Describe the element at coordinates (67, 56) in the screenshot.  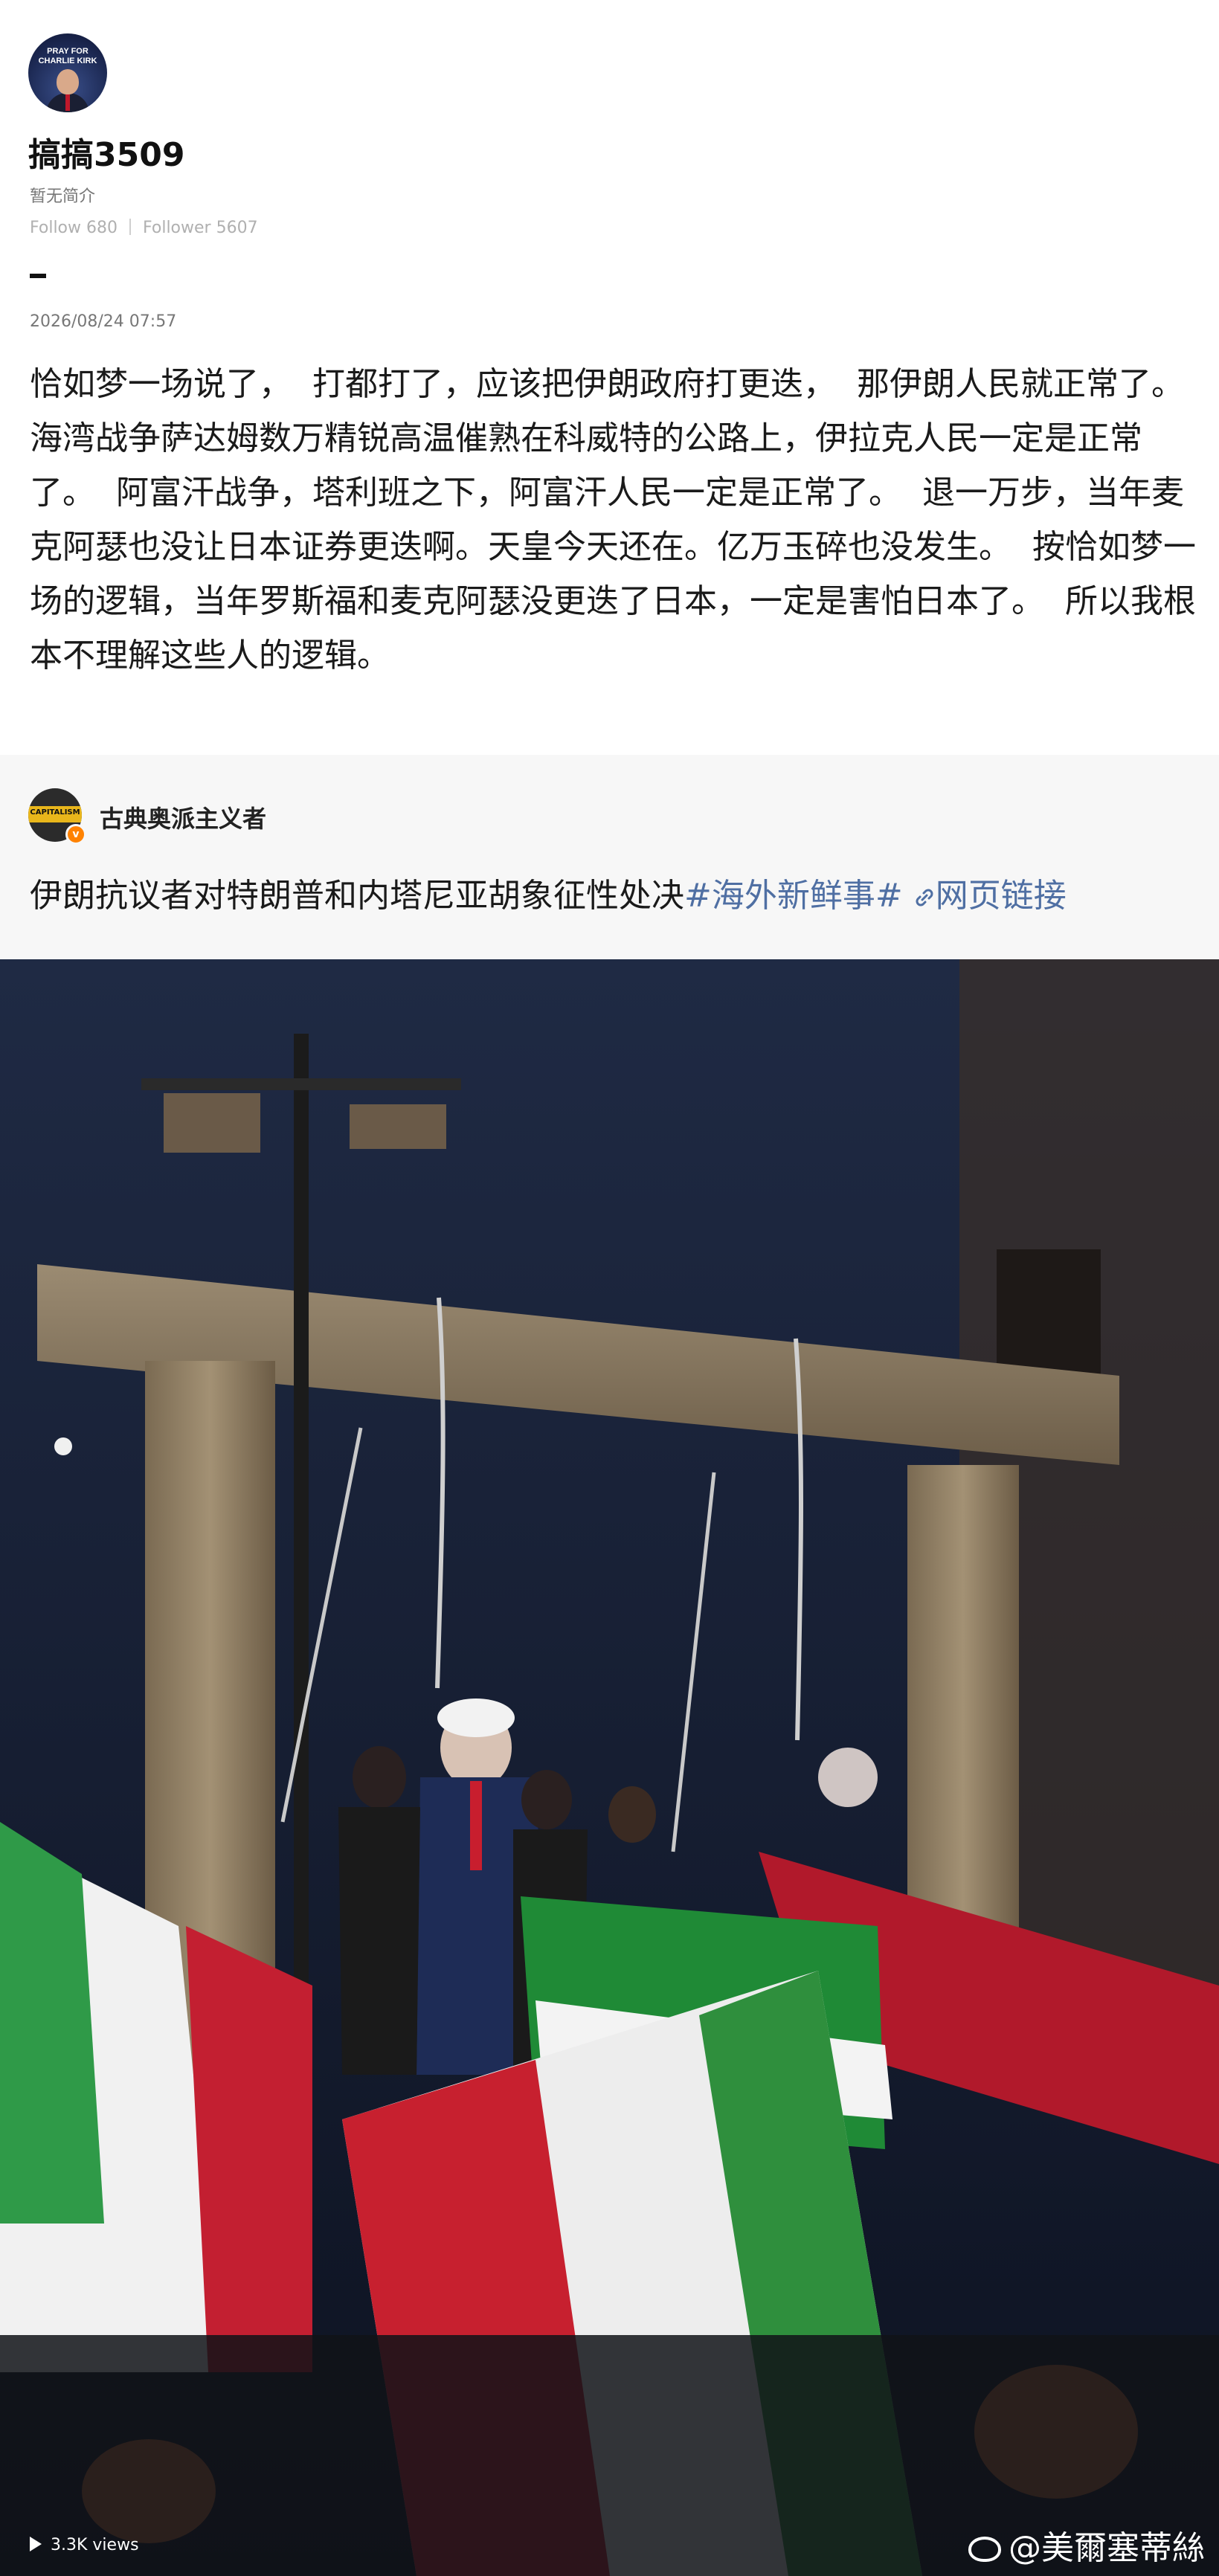
I see `avatar-caption: PRAY FOR CHARLIE KIRK` at that location.